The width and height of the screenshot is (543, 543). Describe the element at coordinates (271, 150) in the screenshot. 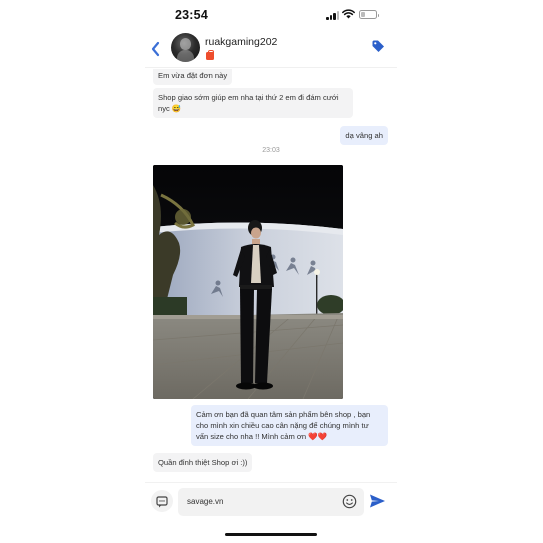

I see `message-timestamp: 23:03` at that location.